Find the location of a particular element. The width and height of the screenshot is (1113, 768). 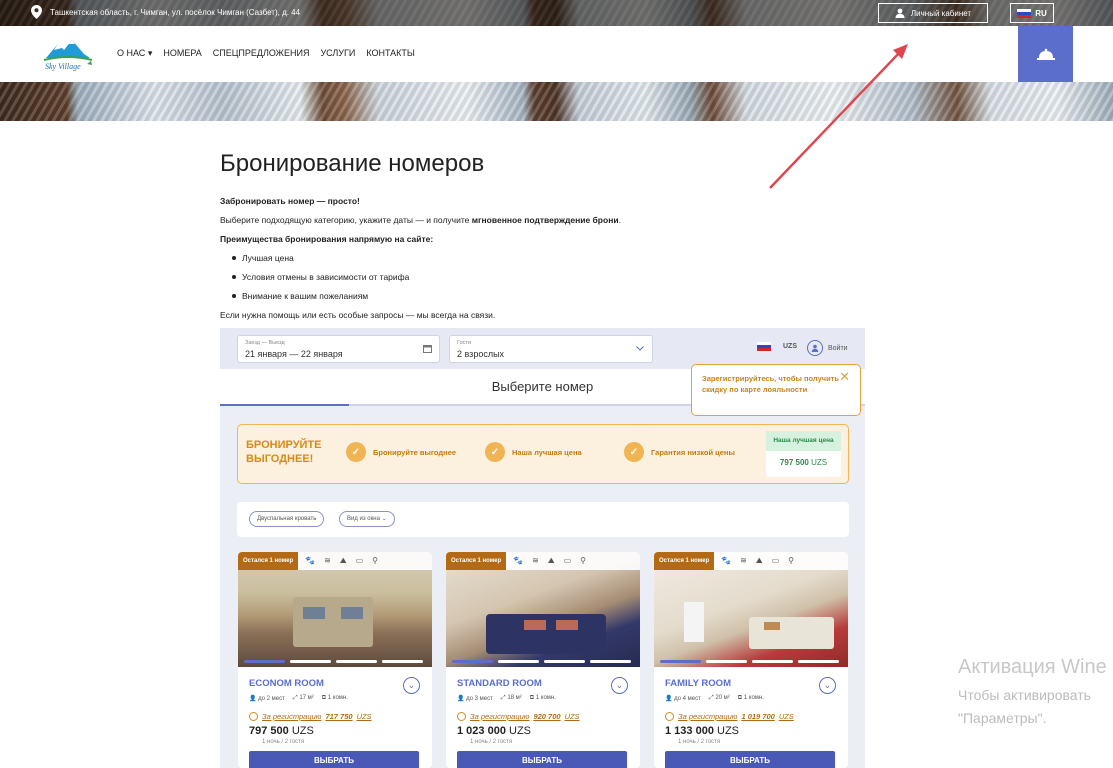

bell-icon is located at coordinates (1045, 54).